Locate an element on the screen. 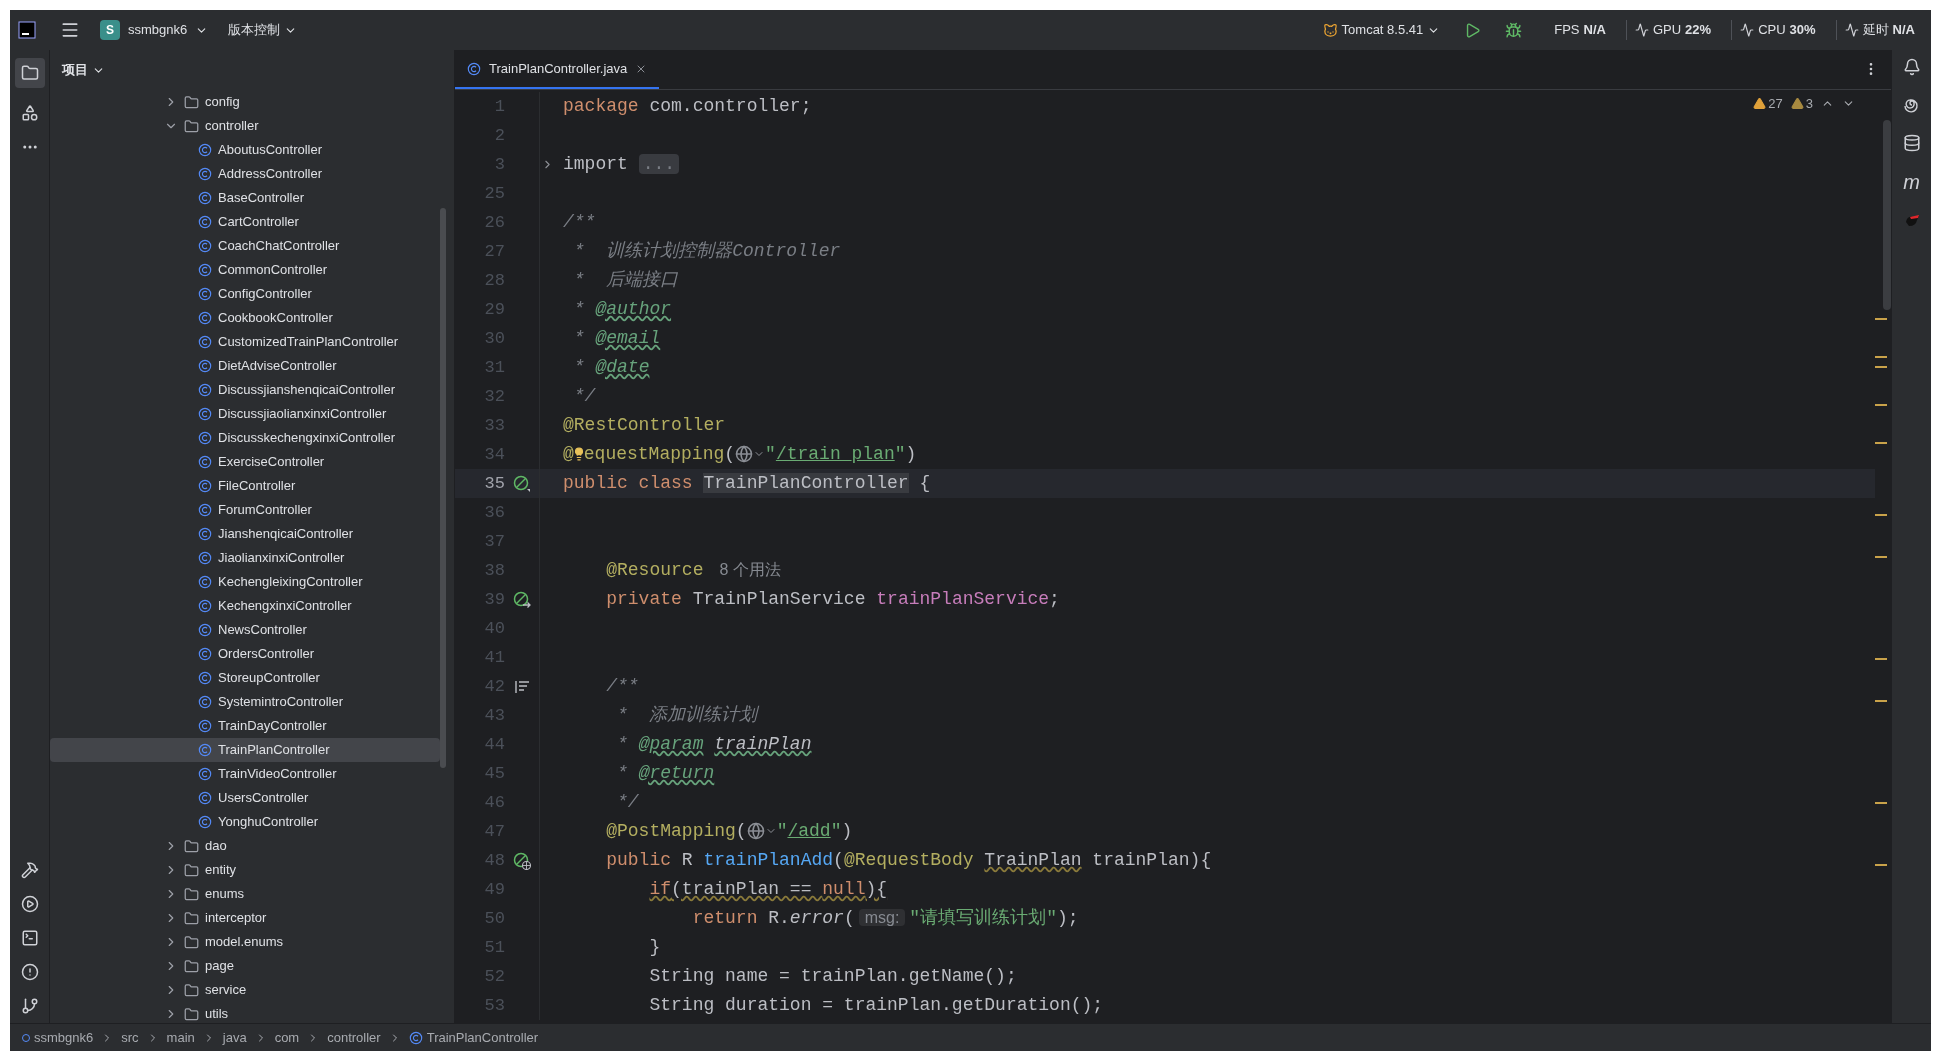  code-token: TrainPlan is located at coordinates (1032, 860).